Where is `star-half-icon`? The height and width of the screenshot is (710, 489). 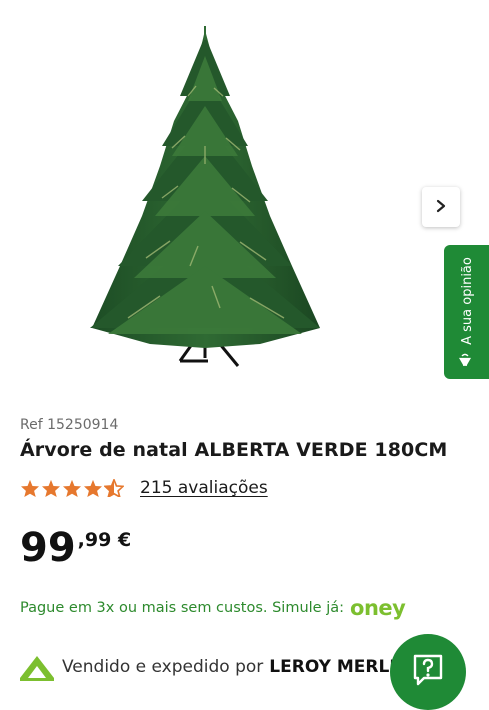 star-half-icon is located at coordinates (114, 488).